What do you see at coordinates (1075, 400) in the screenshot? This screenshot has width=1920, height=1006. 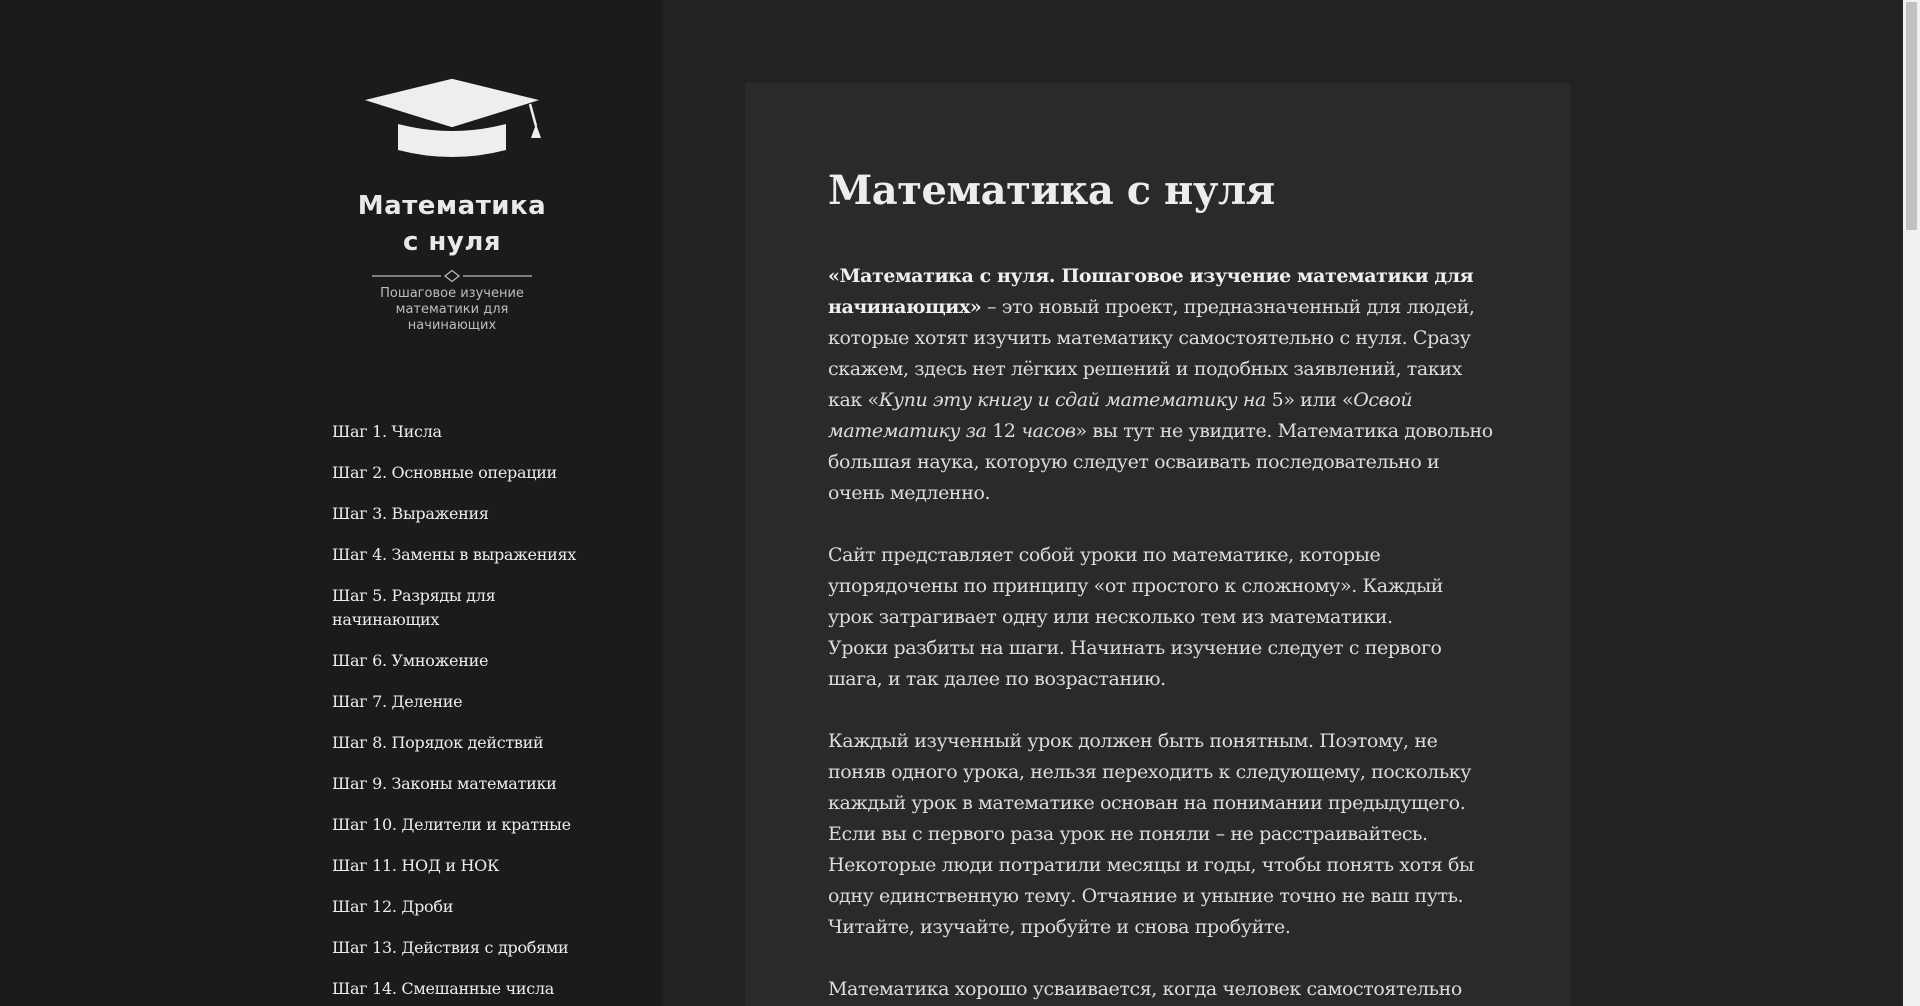 I see `article-quote-italic: Купи эту книгу и сдай математику на` at bounding box center [1075, 400].